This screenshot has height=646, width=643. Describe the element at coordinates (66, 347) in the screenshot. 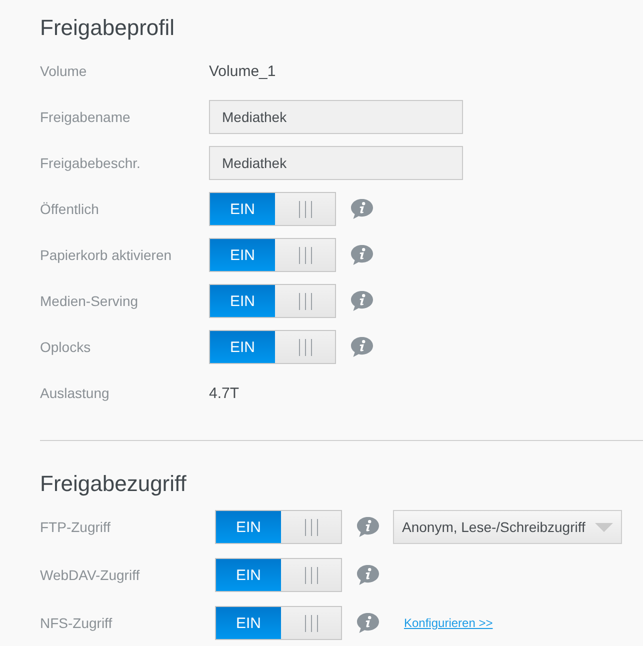

I see `field-label: Oplocks` at that location.